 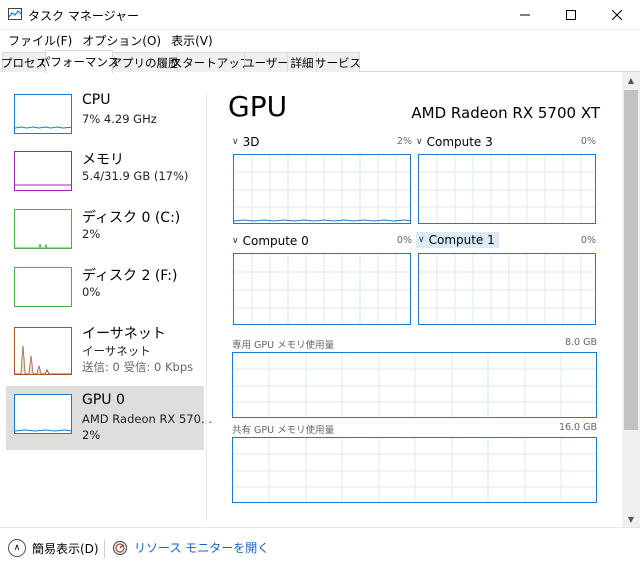 What do you see at coordinates (116, 351) in the screenshot?
I see `ethernet-name: イーサネット` at bounding box center [116, 351].